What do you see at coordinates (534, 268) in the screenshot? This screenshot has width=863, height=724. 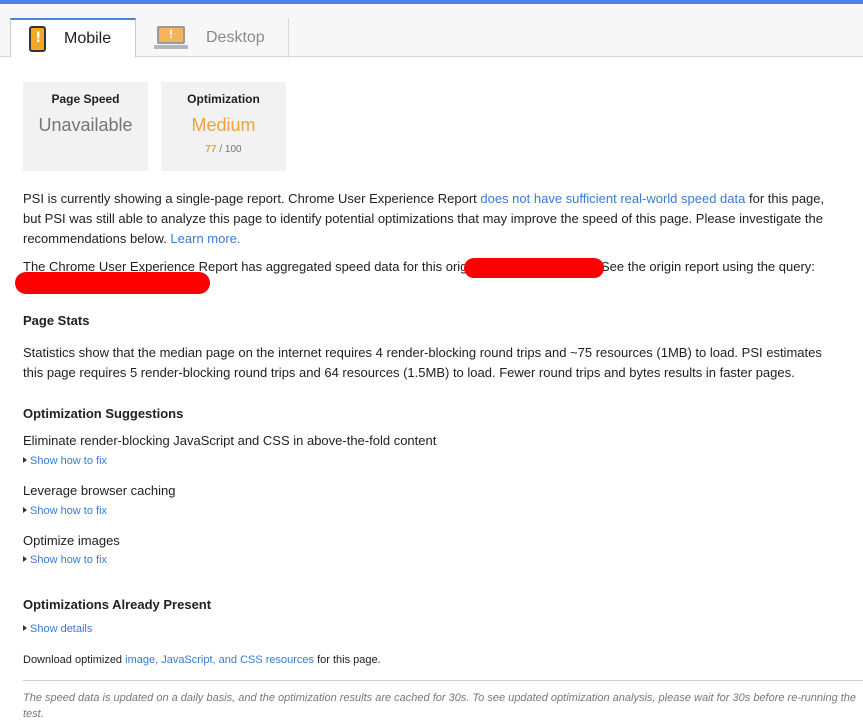 I see `redaction-origin` at bounding box center [534, 268].